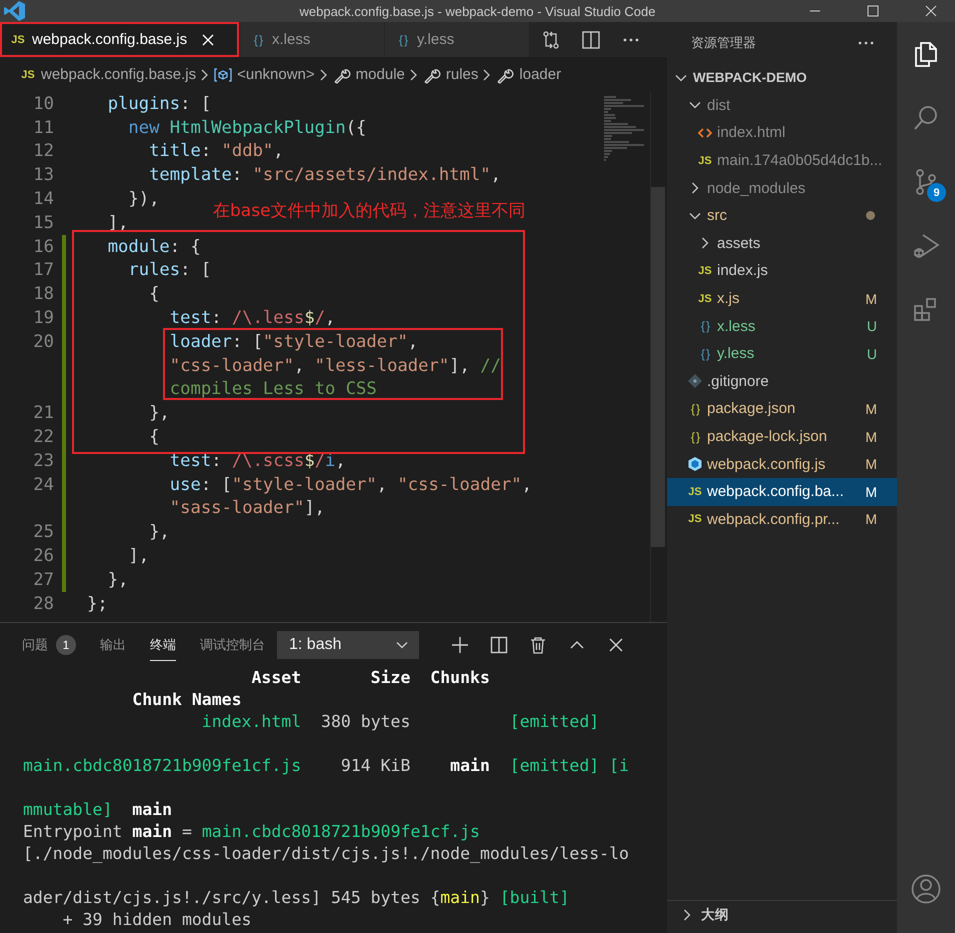 This screenshot has width=955, height=933. I want to click on maximize-icon, so click(873, 11).